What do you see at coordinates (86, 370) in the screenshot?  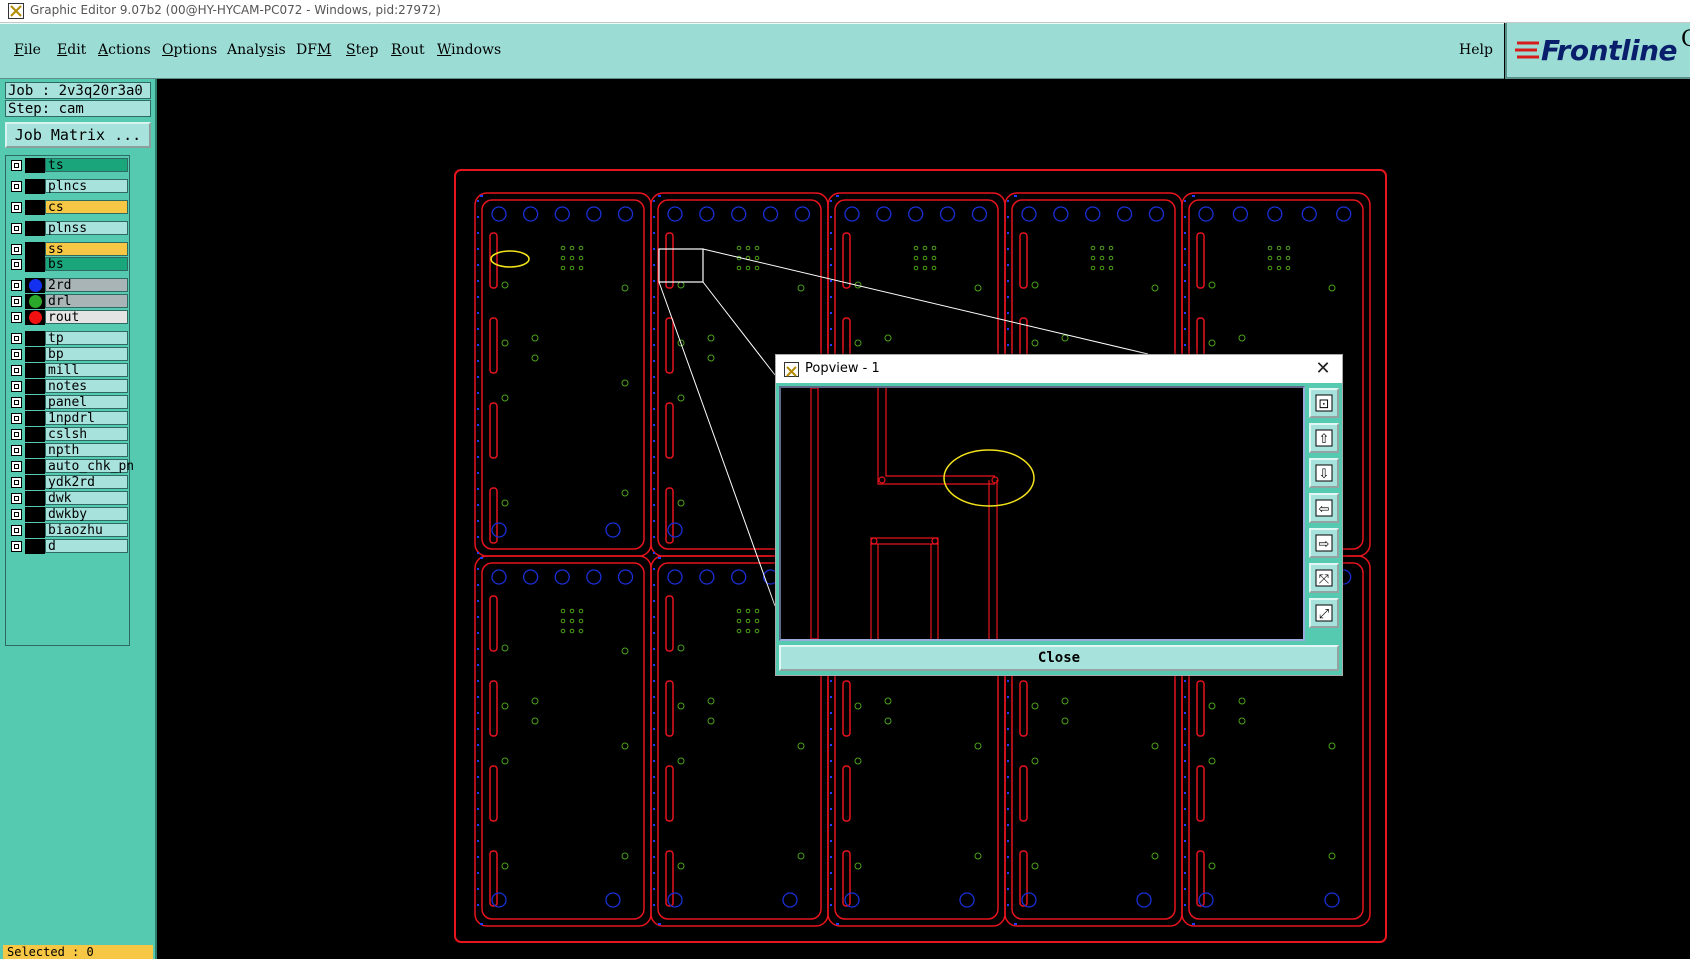 I see `layer-name: mill` at bounding box center [86, 370].